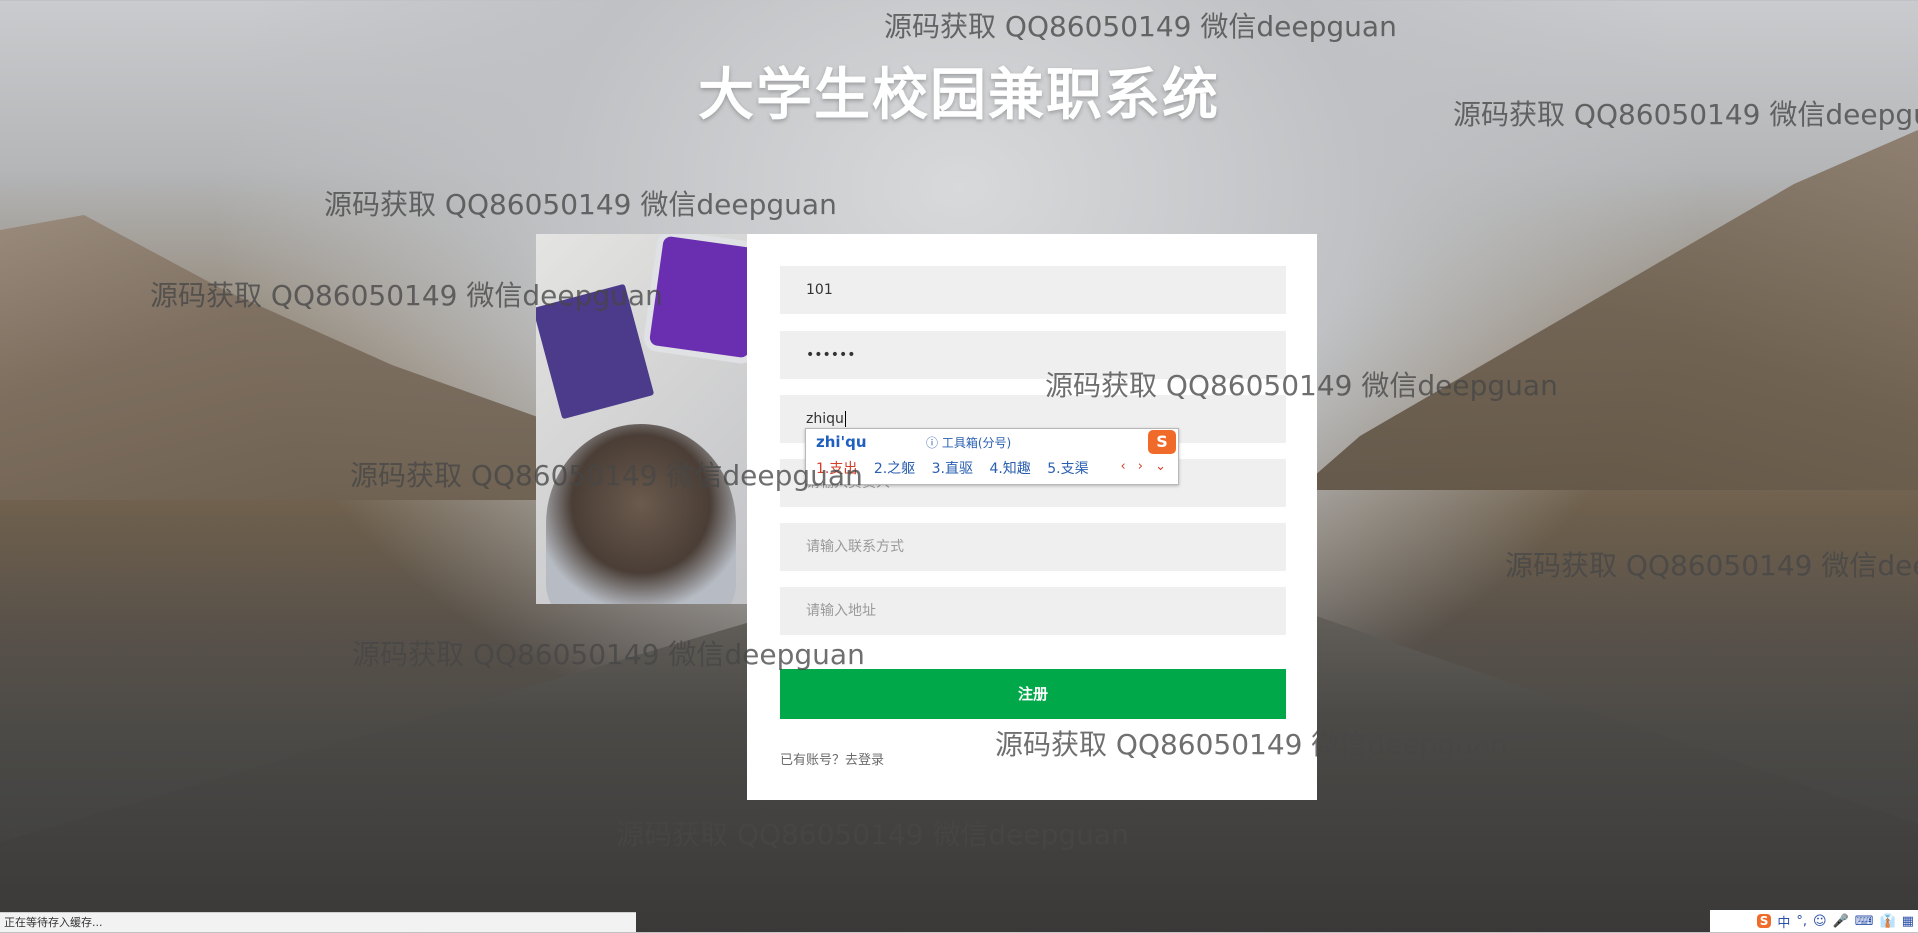 The width and height of the screenshot is (1918, 933). I want to click on ime-candidate: 5.支渠, so click(1067, 469).